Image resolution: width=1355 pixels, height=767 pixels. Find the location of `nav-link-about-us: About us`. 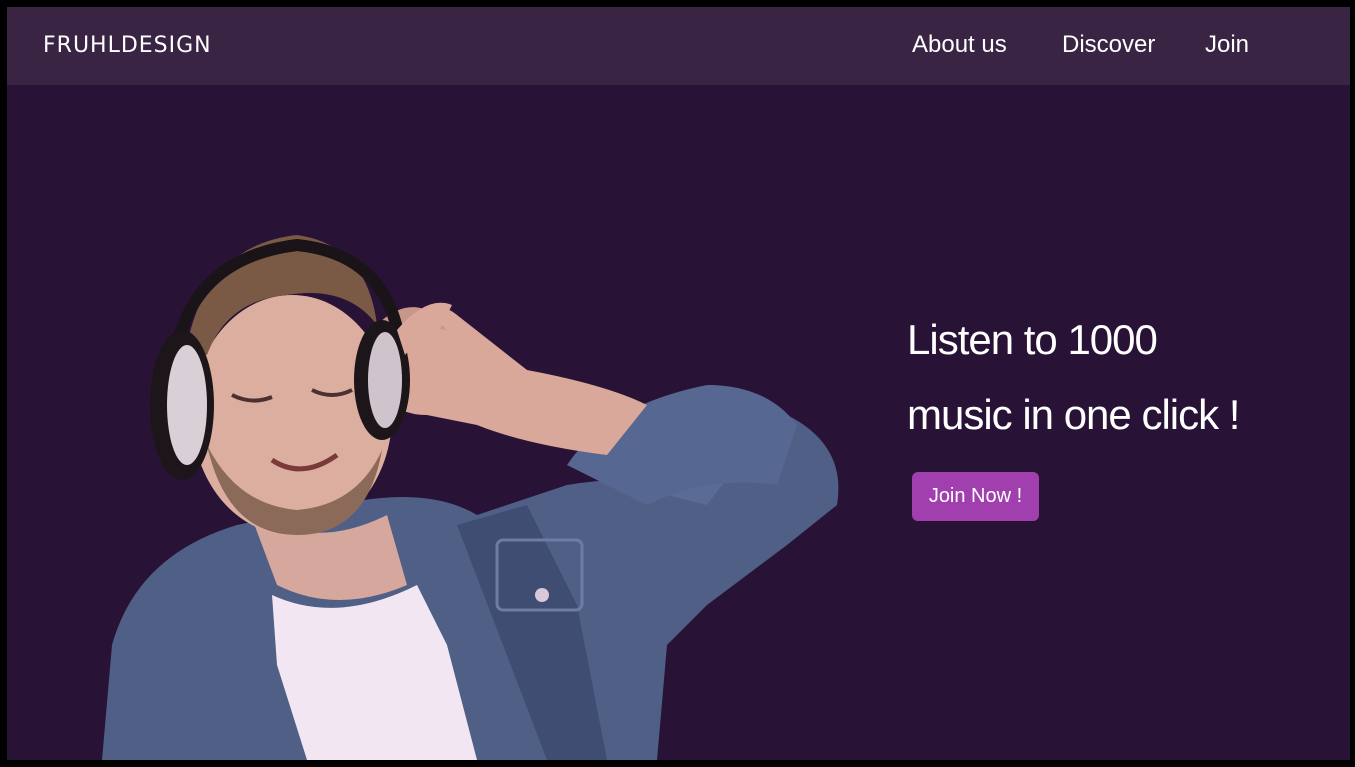

nav-link-about-us: About us is located at coordinates (959, 45).